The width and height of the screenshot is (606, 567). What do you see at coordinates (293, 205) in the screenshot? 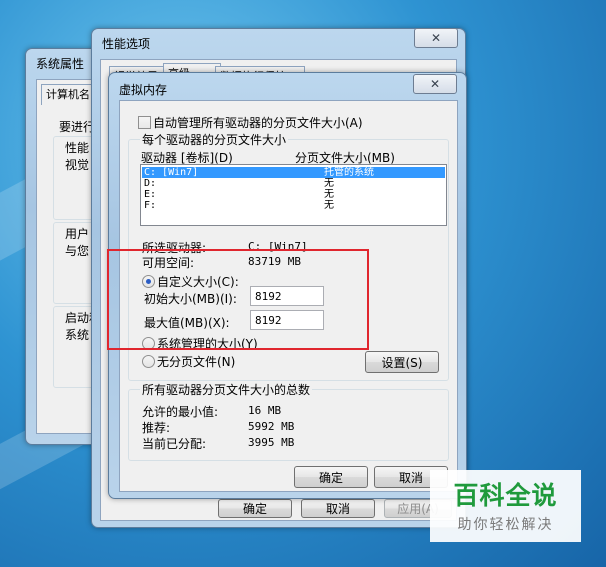
I see `list-item: F: 无` at bounding box center [293, 205].